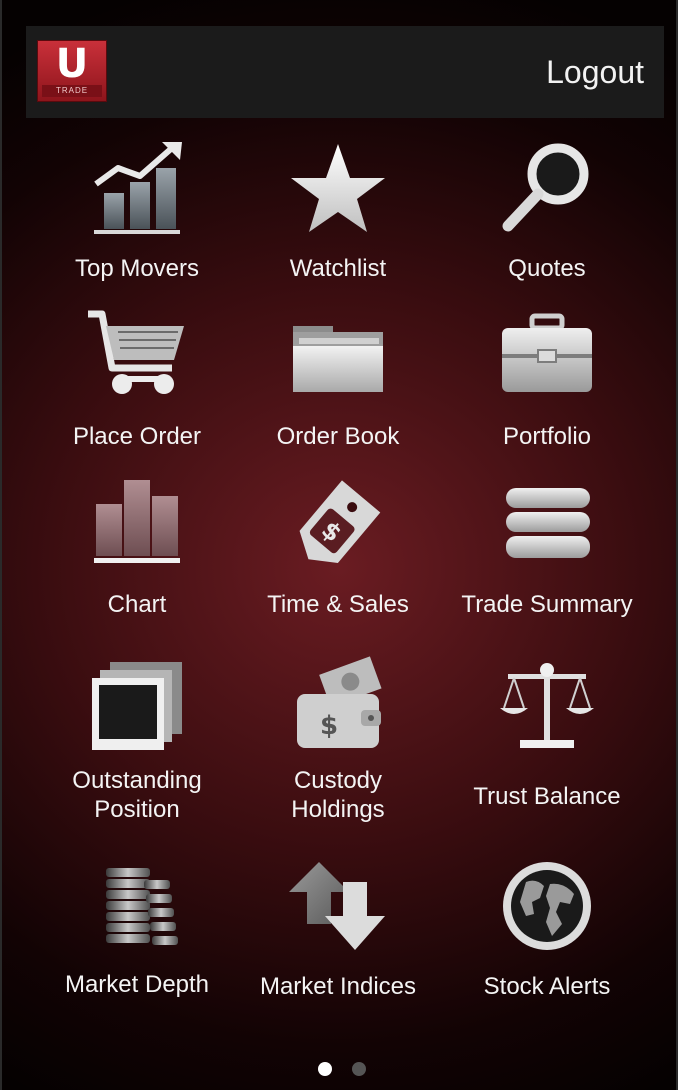 The height and width of the screenshot is (1090, 678). What do you see at coordinates (137, 706) in the screenshot?
I see `photo-stack-icon` at bounding box center [137, 706].